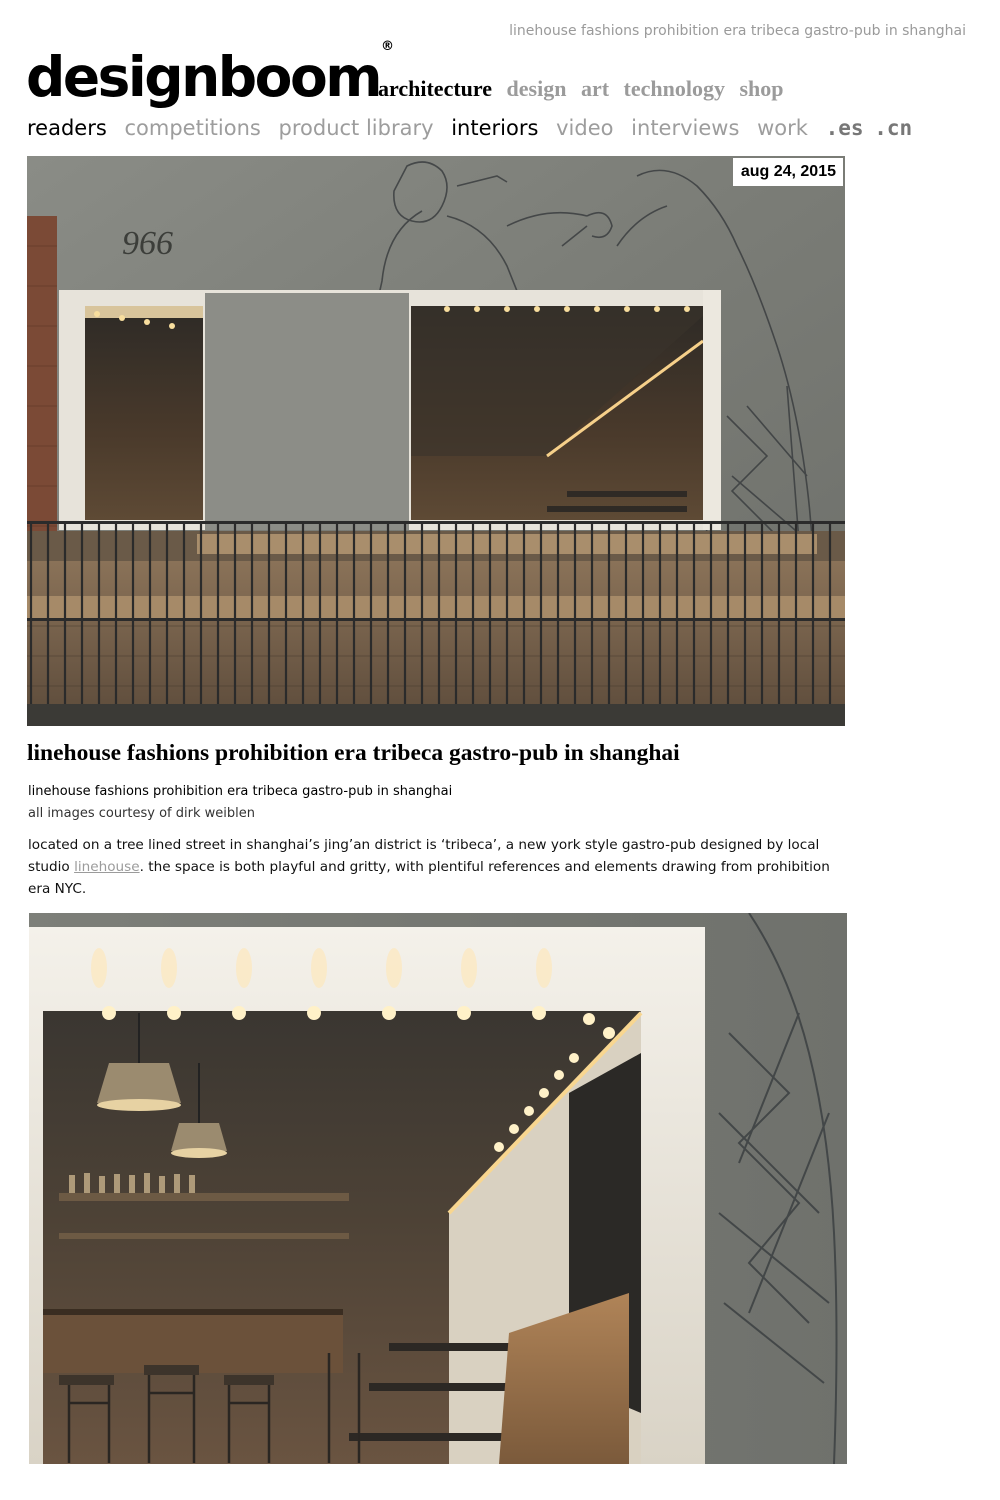 The height and width of the screenshot is (1500, 1000). Describe the element at coordinates (685, 128) in the screenshot. I see `subnav-interviews: interviews` at that location.